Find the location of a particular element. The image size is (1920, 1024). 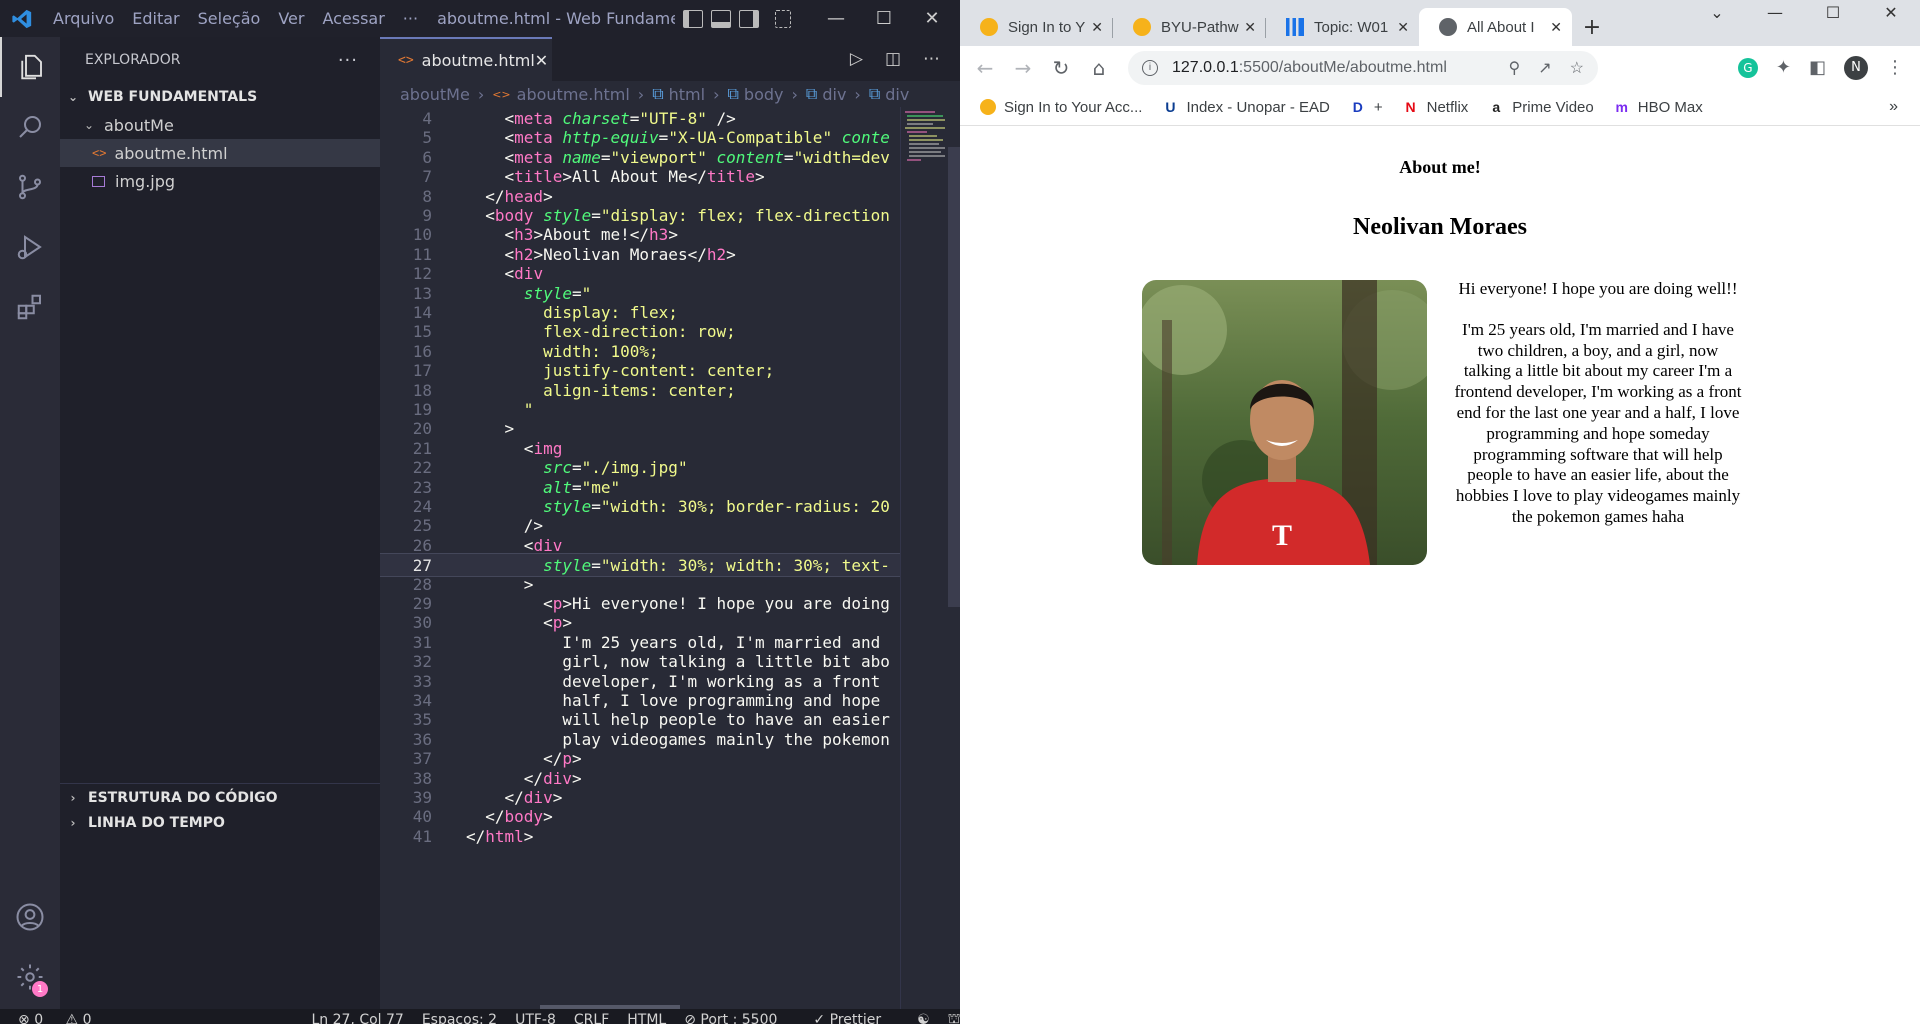

browser-tab: Topic: W01 ✕ is located at coordinates (1342, 27).